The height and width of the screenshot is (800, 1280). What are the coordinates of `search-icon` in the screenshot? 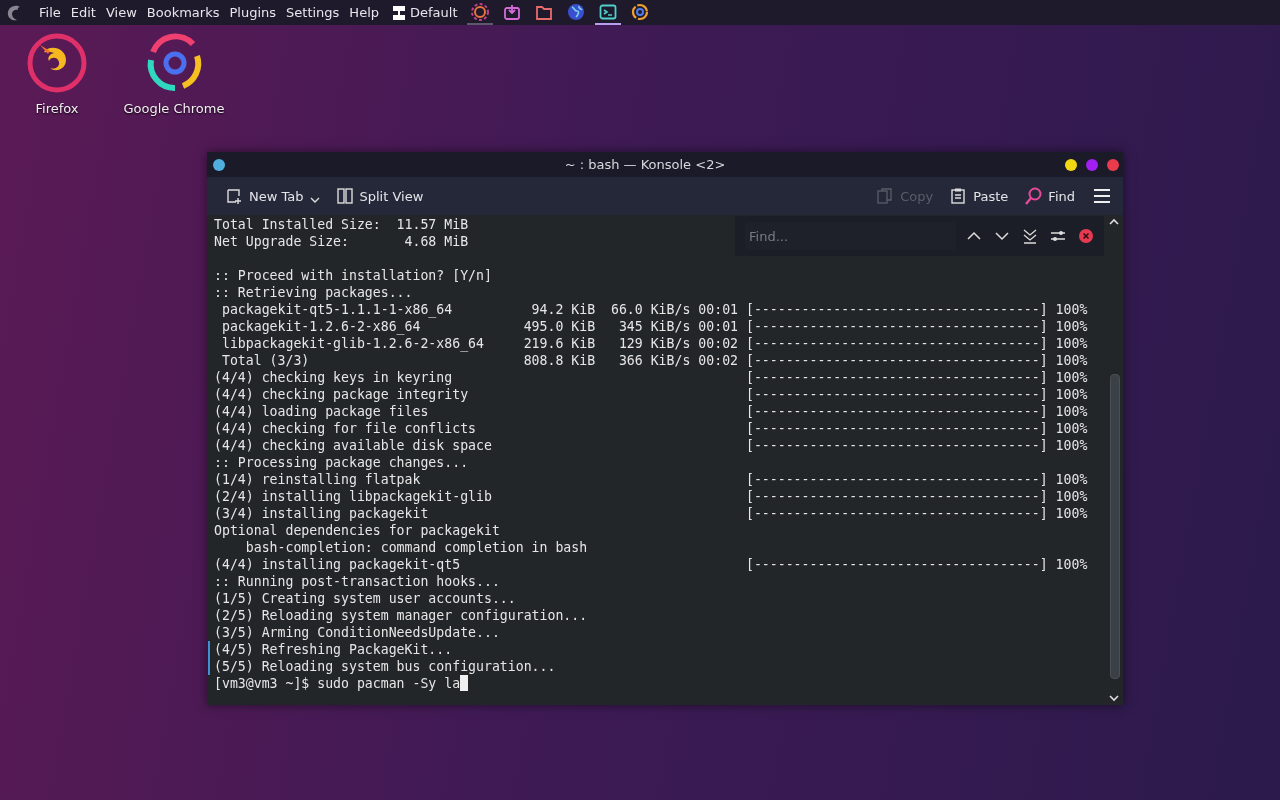 It's located at (1033, 196).